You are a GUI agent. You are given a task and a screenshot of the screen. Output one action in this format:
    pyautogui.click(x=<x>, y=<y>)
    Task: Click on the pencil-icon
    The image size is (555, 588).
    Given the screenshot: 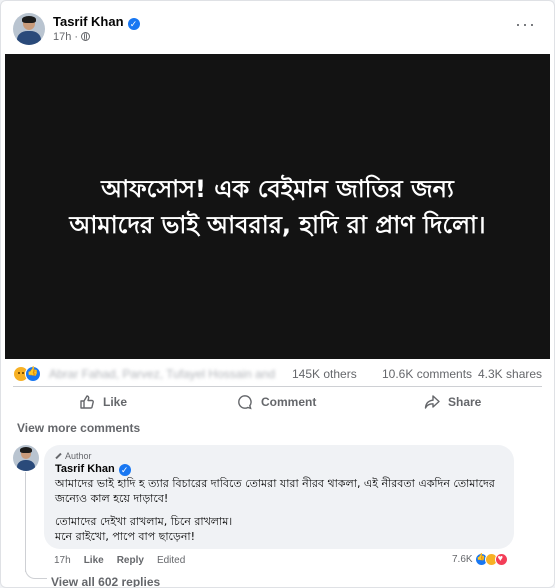 What is the action you would take?
    pyautogui.click(x=58, y=456)
    